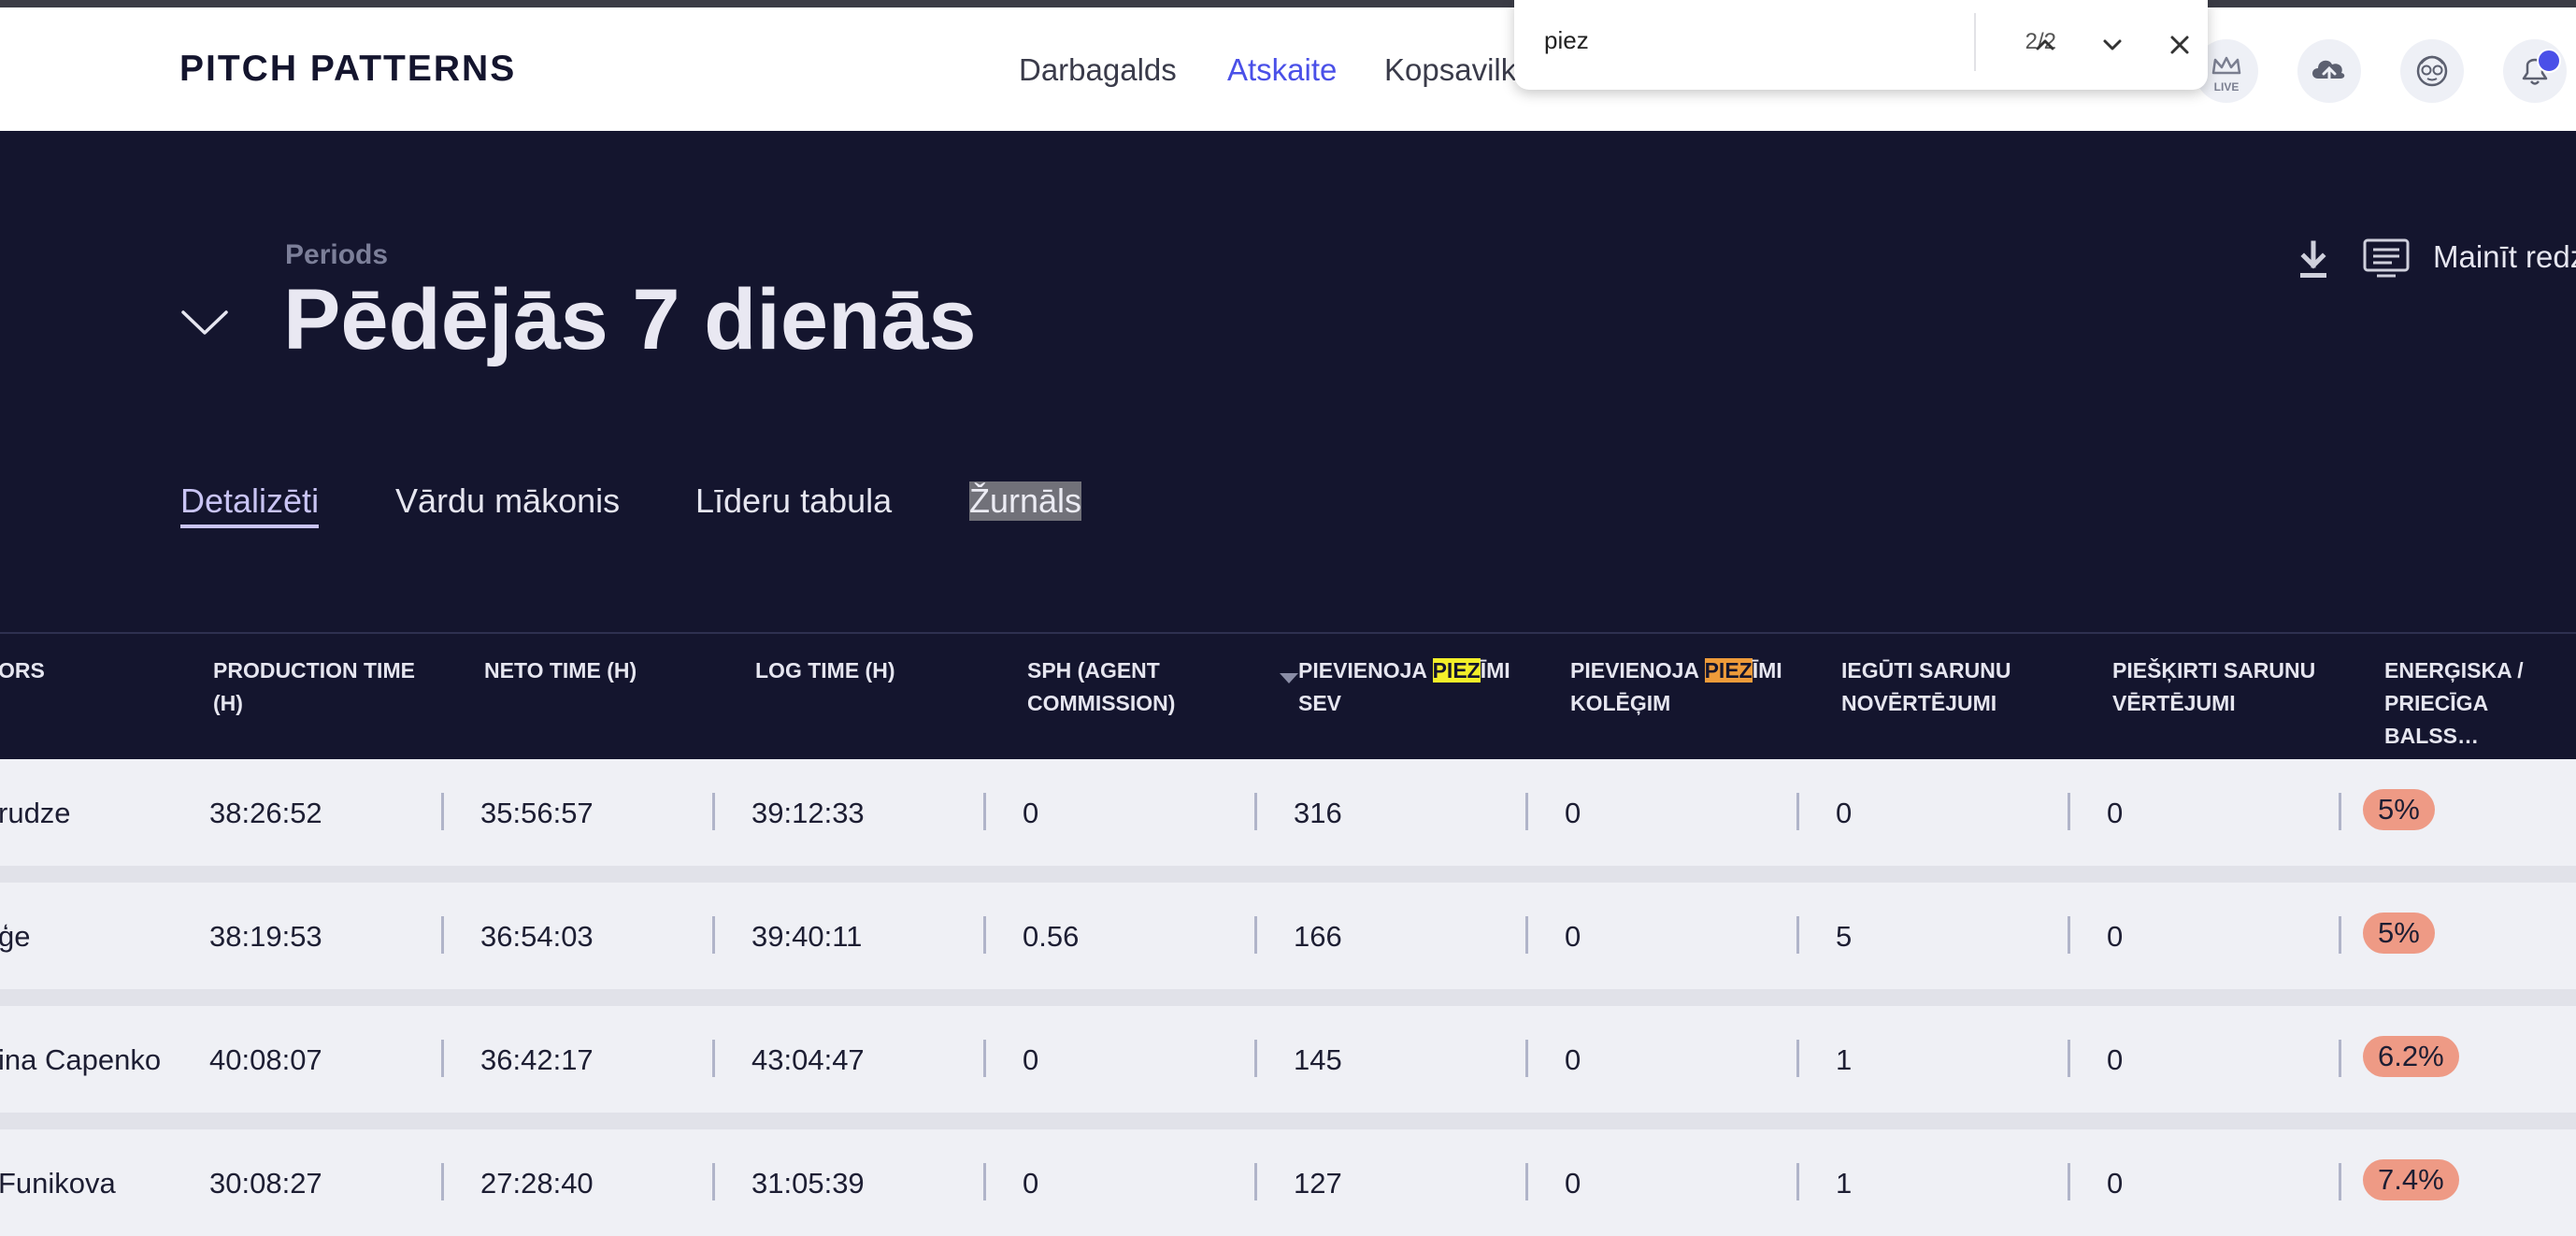 This screenshot has width=2576, height=1236. I want to click on table-row: rudze 38:26:52 35:56:57 39:12:33 0 316 0 0 0 5%, so click(1288, 812).